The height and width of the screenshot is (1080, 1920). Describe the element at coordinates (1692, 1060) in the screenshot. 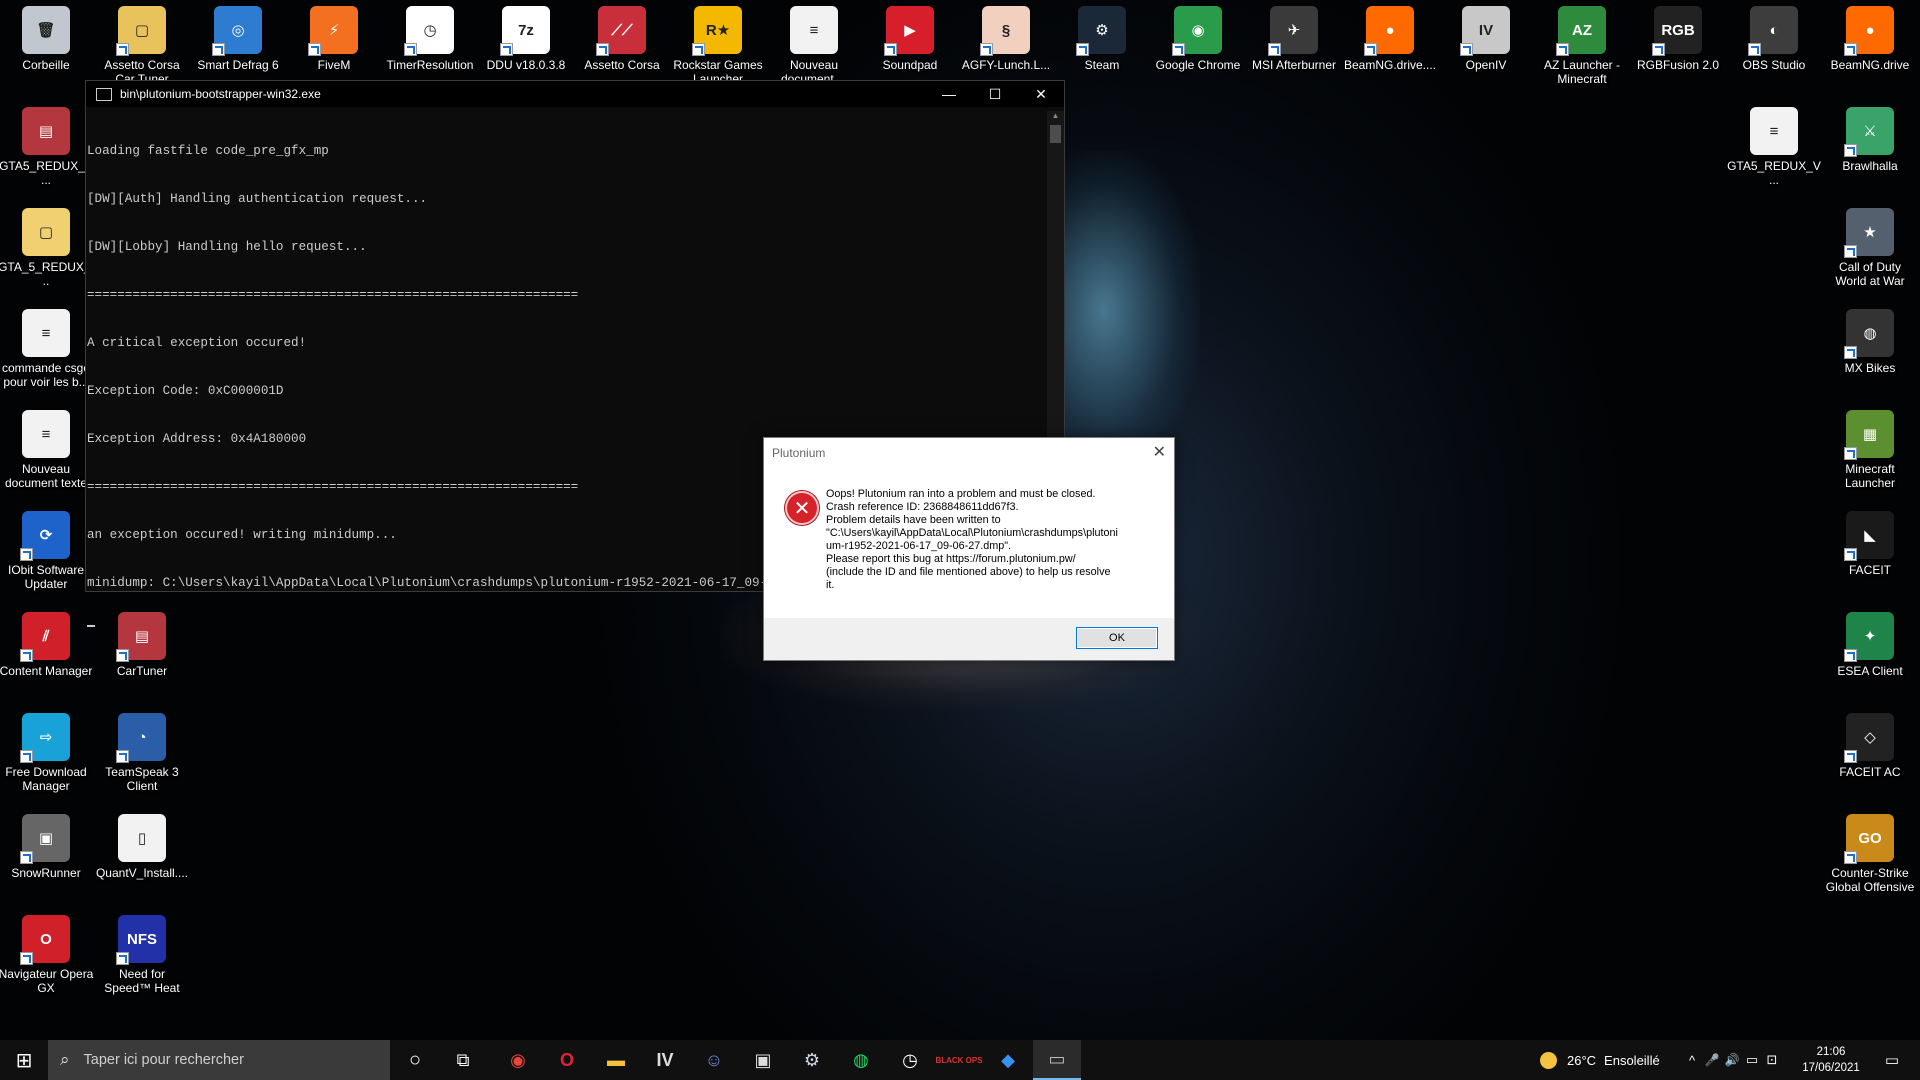

I see `tray-overflow-icon: ^` at that location.